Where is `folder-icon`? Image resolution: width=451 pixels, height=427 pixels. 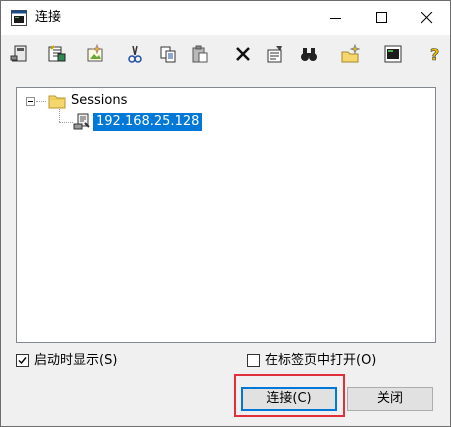
folder-icon is located at coordinates (57, 102).